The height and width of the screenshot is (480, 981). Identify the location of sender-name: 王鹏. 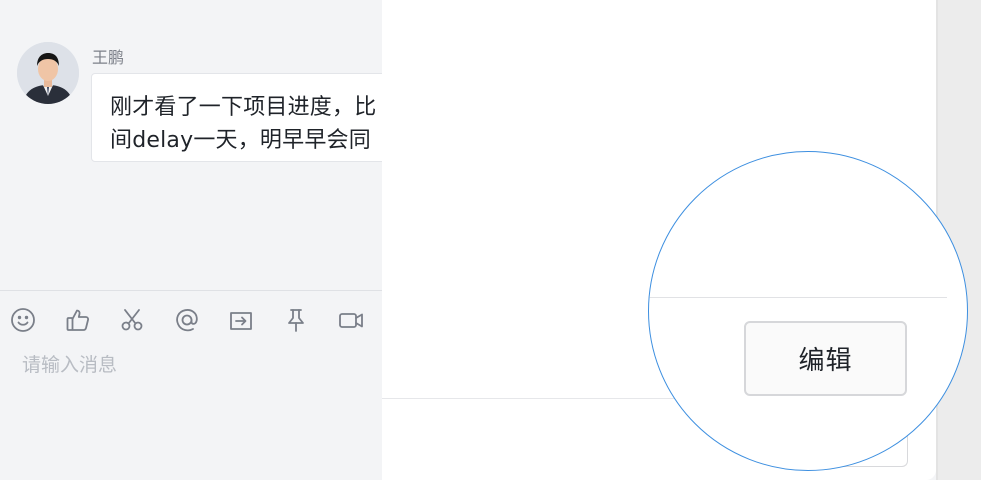
(108, 57).